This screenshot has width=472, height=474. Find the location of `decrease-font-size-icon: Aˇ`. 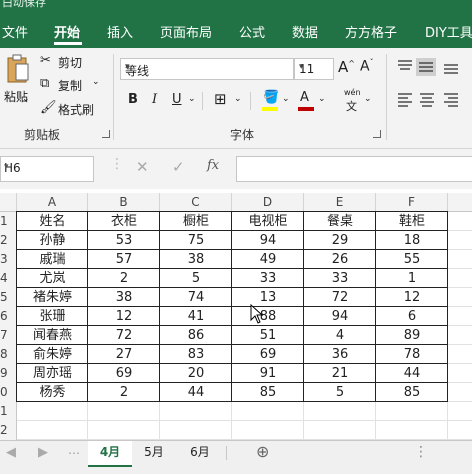

decrease-font-size-icon: Aˇ is located at coordinates (367, 66).